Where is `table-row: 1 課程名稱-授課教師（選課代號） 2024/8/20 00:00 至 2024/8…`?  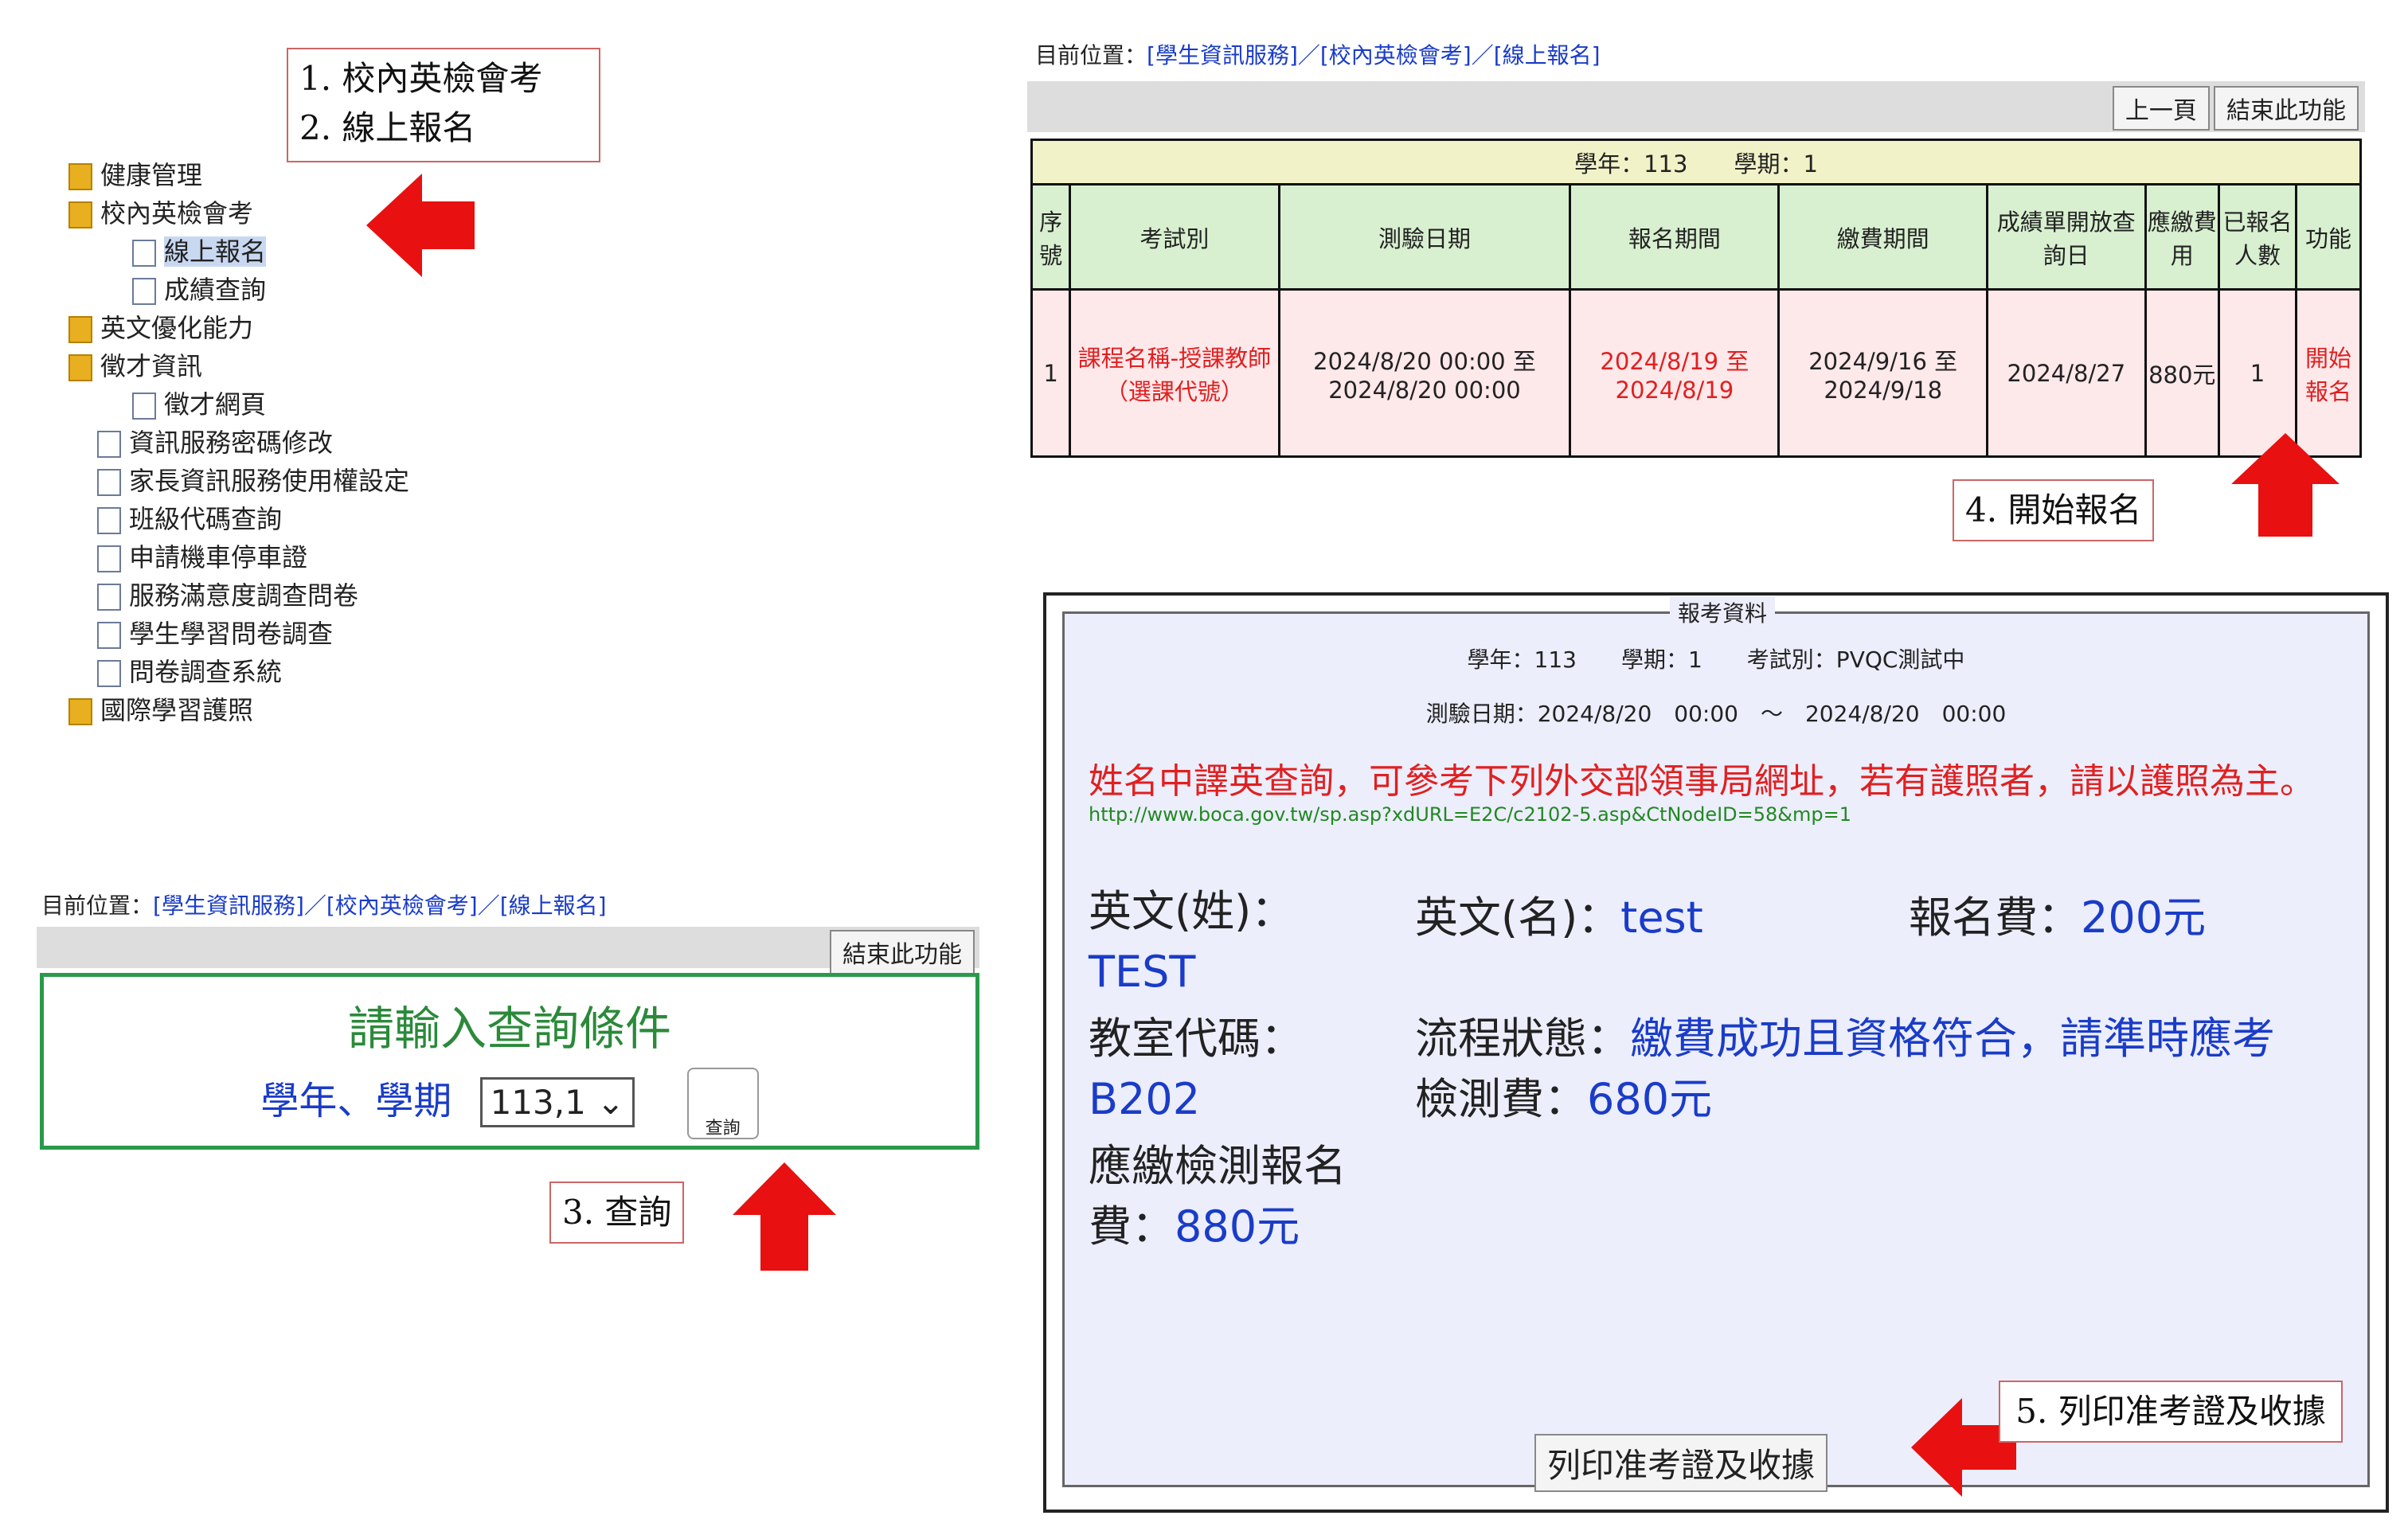 table-row: 1 課程名稱-授課教師（選課代號） 2024/8/20 00:00 至 2024/8… is located at coordinates (1696, 373).